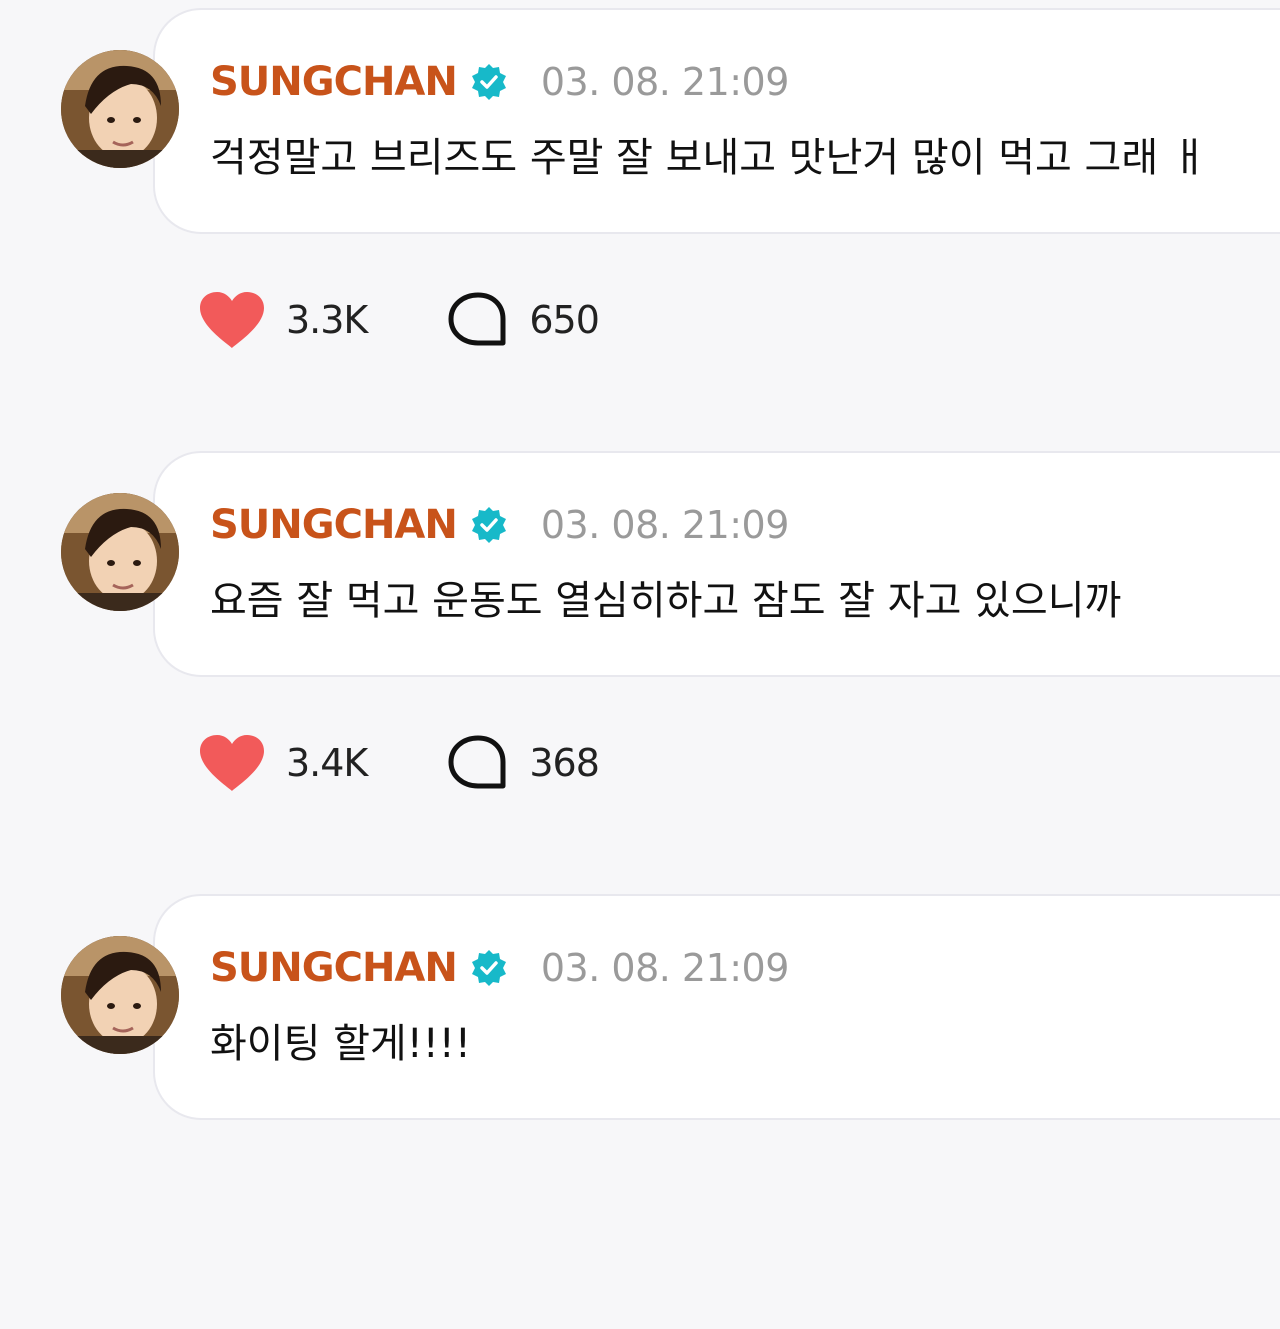  I want to click on like-button: 3.3K, so click(283, 320).